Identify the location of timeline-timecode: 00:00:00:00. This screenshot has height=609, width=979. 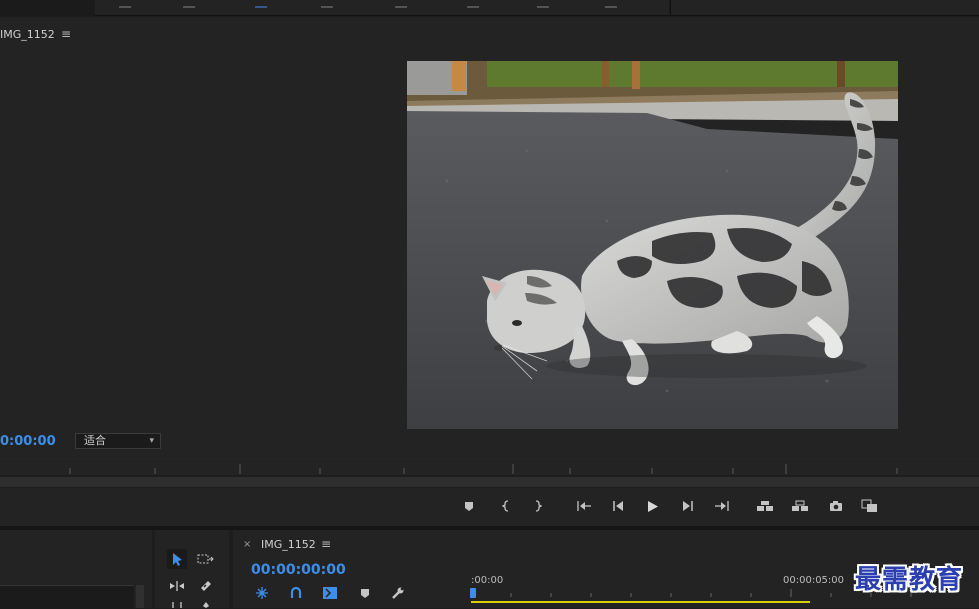
(298, 570).